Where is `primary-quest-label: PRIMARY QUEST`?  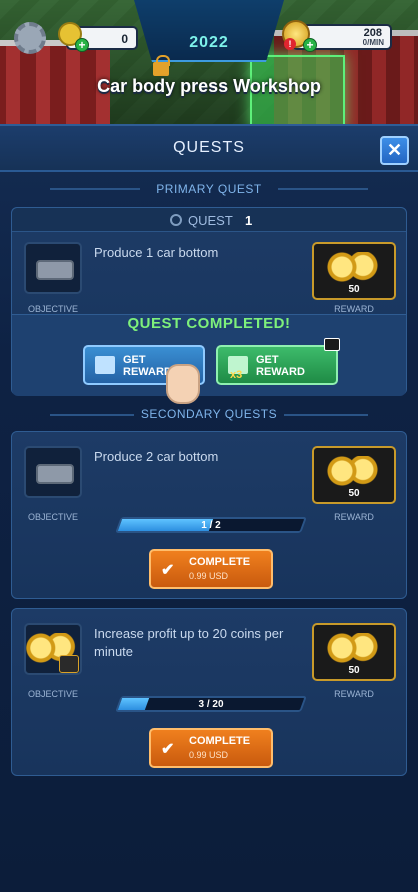
primary-quest-label: PRIMARY QUEST is located at coordinates (209, 189).